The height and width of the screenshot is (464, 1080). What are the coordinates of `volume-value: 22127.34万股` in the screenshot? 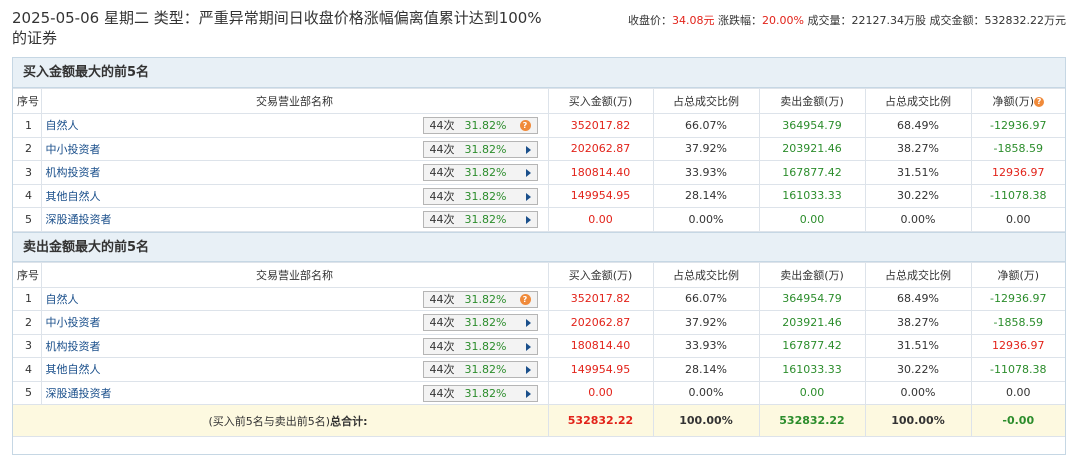 It's located at (889, 20).